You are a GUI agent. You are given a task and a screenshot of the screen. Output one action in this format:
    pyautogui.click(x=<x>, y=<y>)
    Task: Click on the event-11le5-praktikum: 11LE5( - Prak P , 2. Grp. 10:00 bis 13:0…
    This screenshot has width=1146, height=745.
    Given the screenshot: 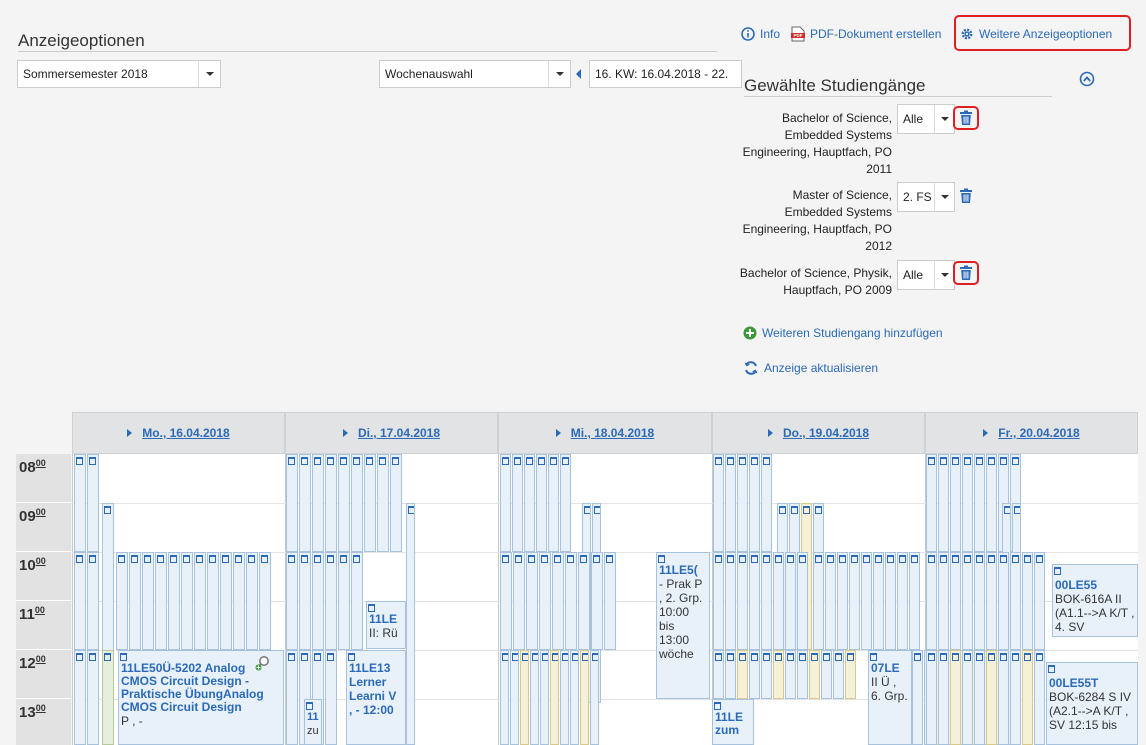 What is the action you would take?
    pyautogui.click(x=683, y=625)
    